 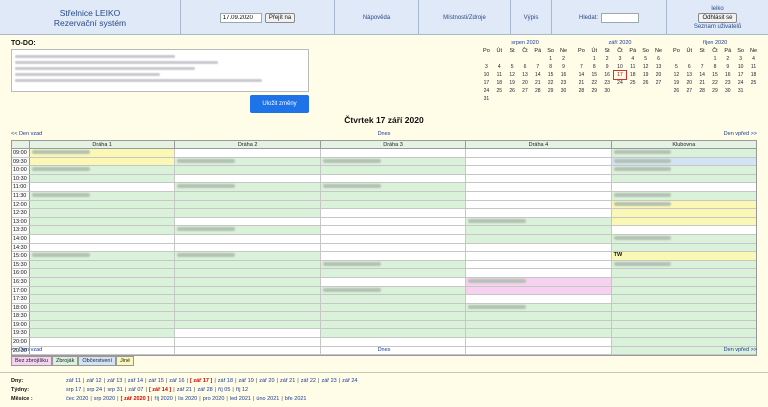 I want to click on calendar-day: 26, so click(x=676, y=91).